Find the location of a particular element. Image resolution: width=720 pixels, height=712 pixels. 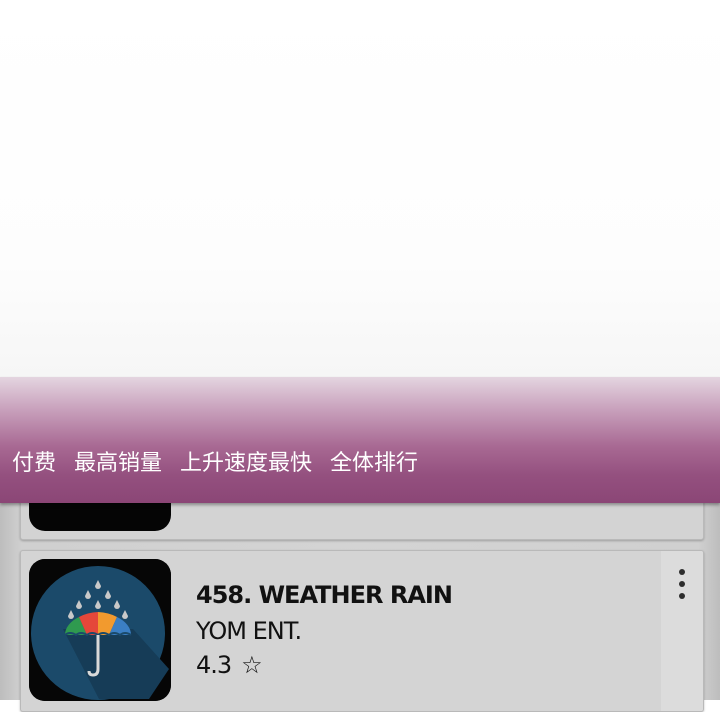

overflow-menu-button is located at coordinates (682, 584).